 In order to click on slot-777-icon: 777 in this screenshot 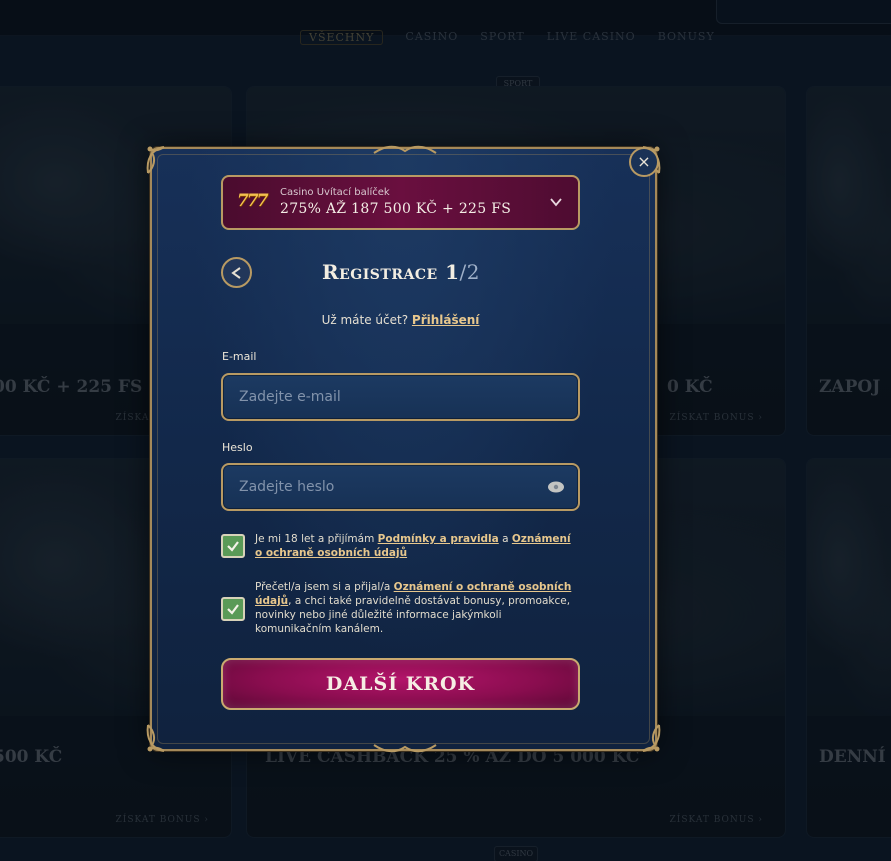, I will do `click(253, 201)`.